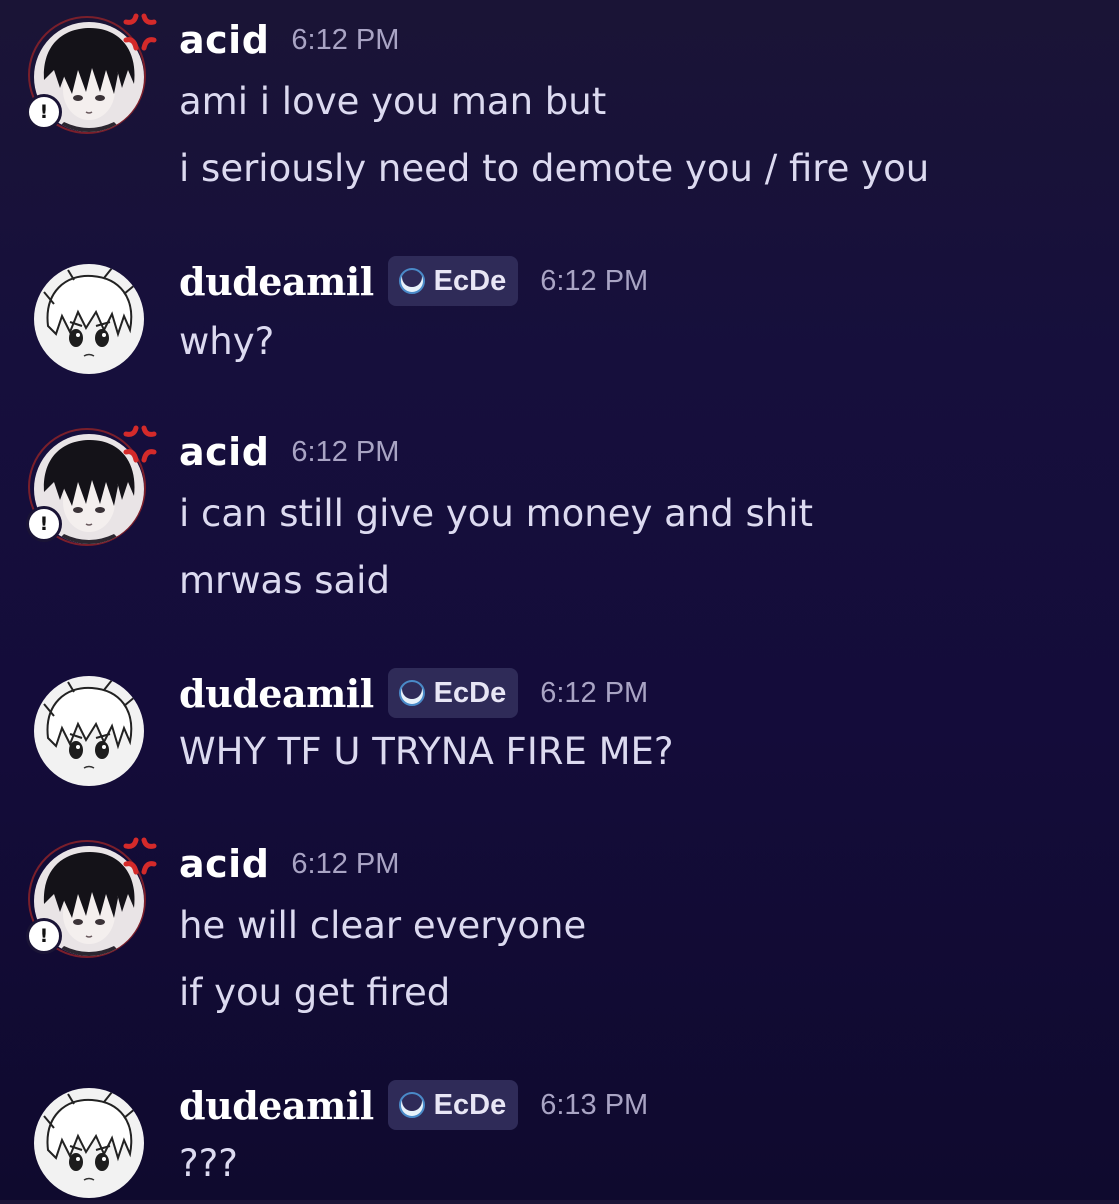 The width and height of the screenshot is (1119, 1204). I want to click on message-text: mrwas said, so click(284, 580).